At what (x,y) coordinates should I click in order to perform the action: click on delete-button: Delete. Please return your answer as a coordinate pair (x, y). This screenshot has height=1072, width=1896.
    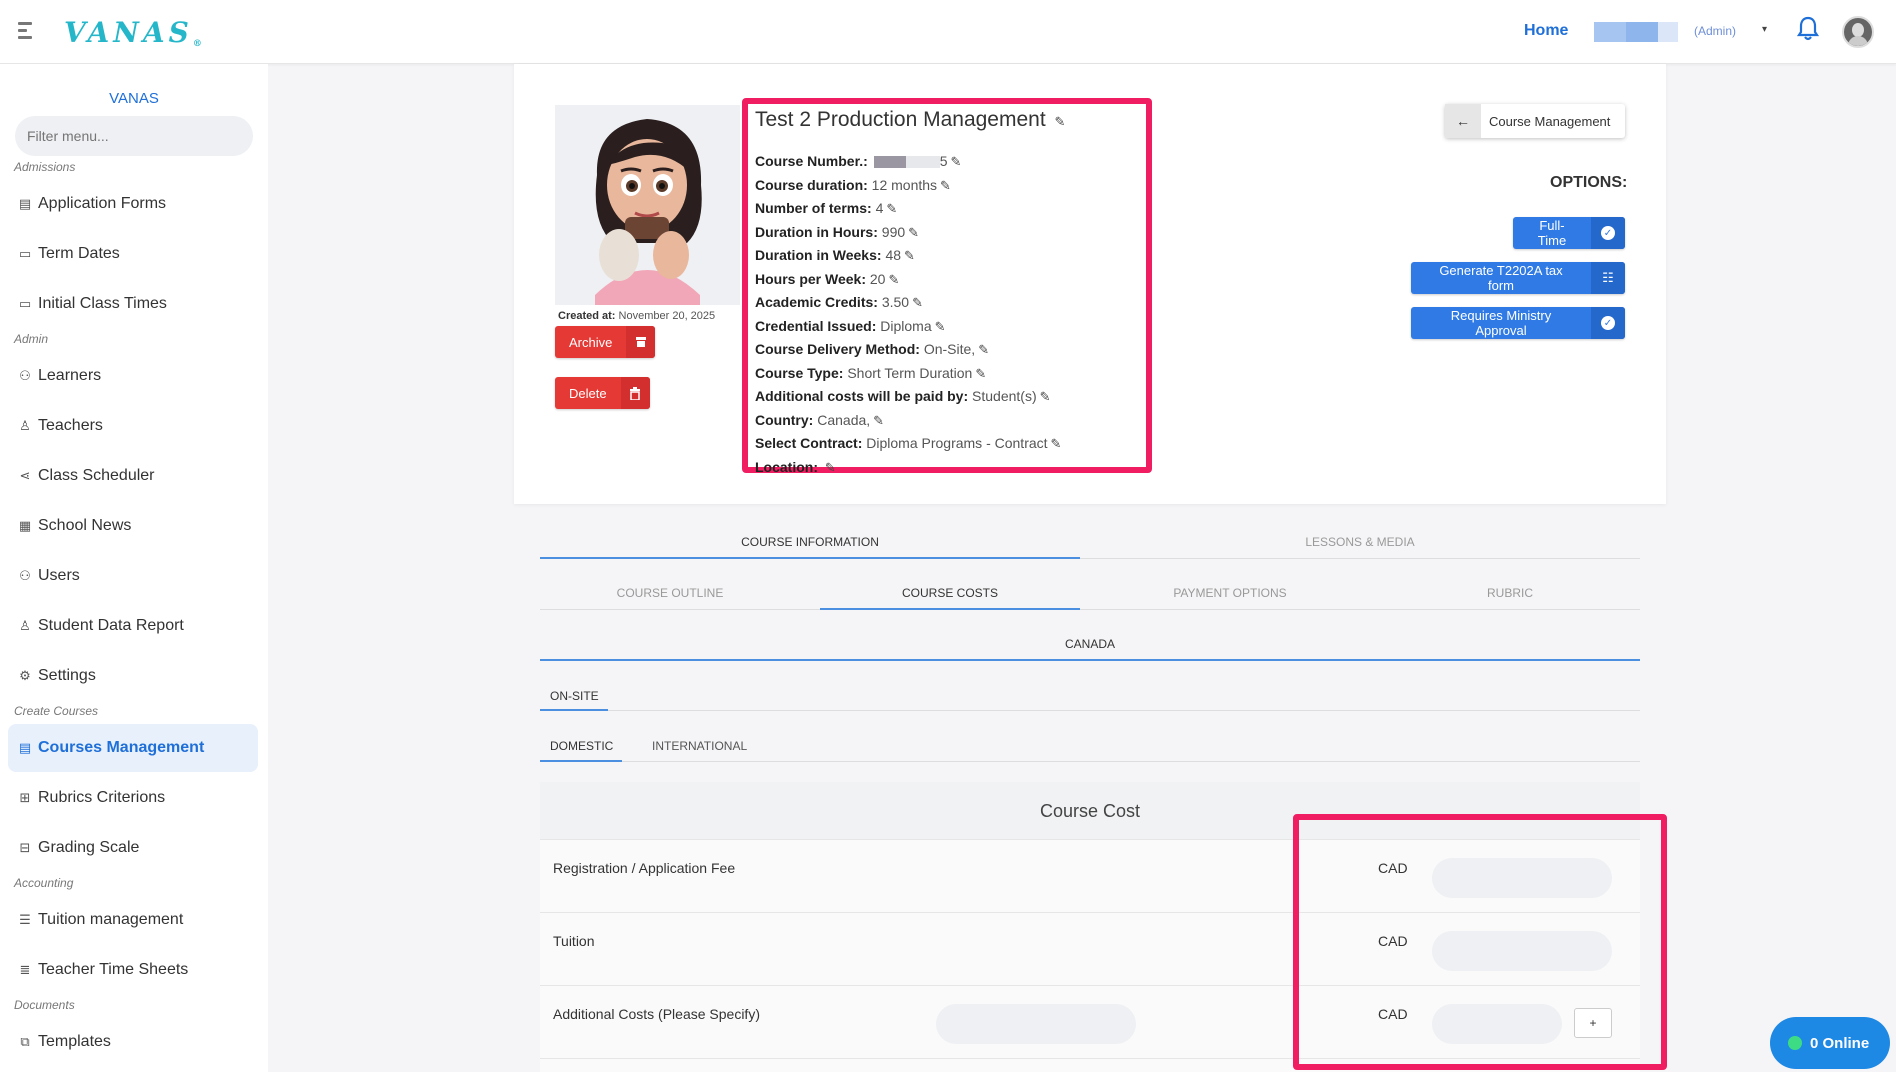
    Looking at the image, I should click on (602, 393).